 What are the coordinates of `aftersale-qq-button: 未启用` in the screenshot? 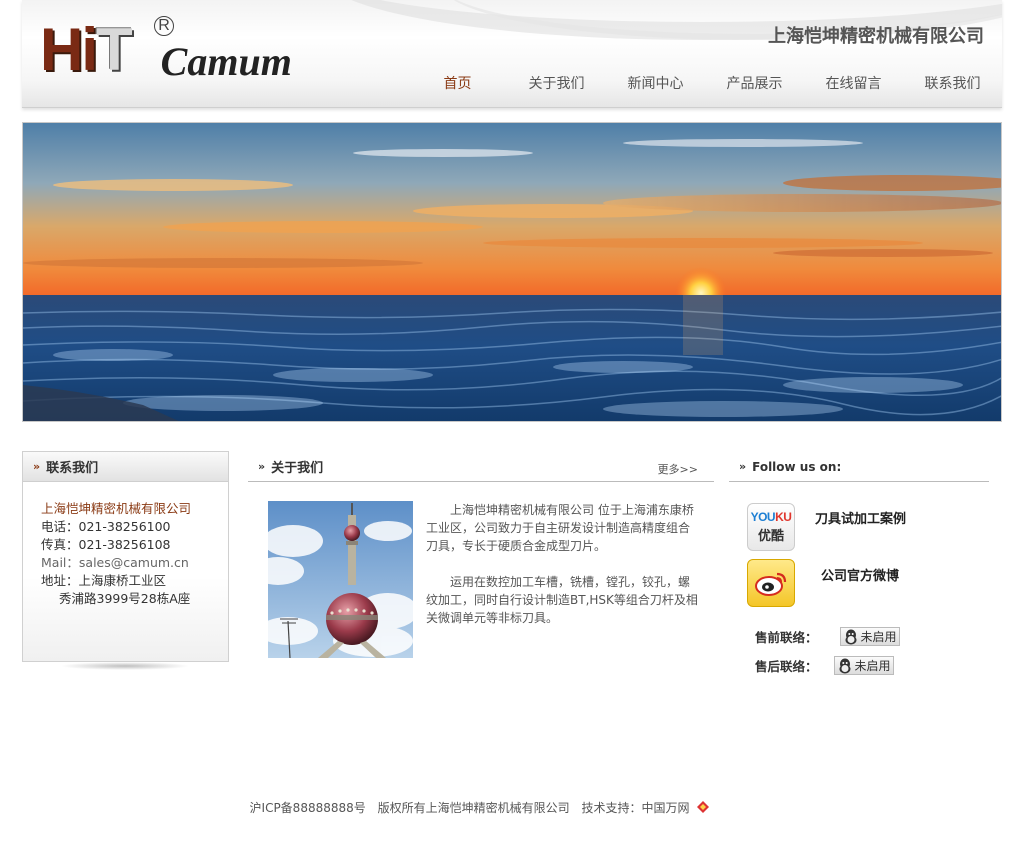 It's located at (863, 665).